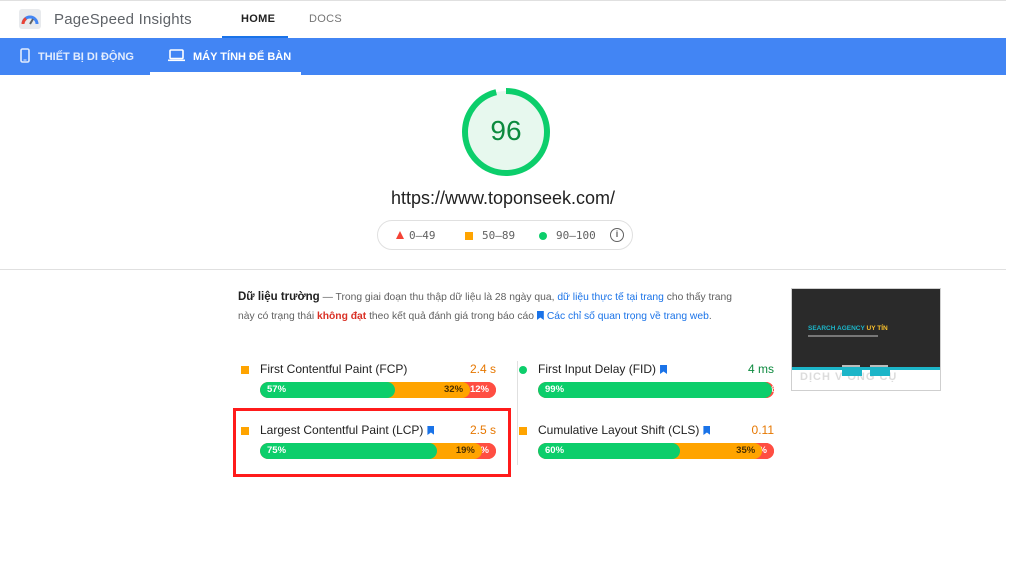  I want to click on core-web-vitals-link: Các chỉ số quan trọng về trang web, so click(628, 316).